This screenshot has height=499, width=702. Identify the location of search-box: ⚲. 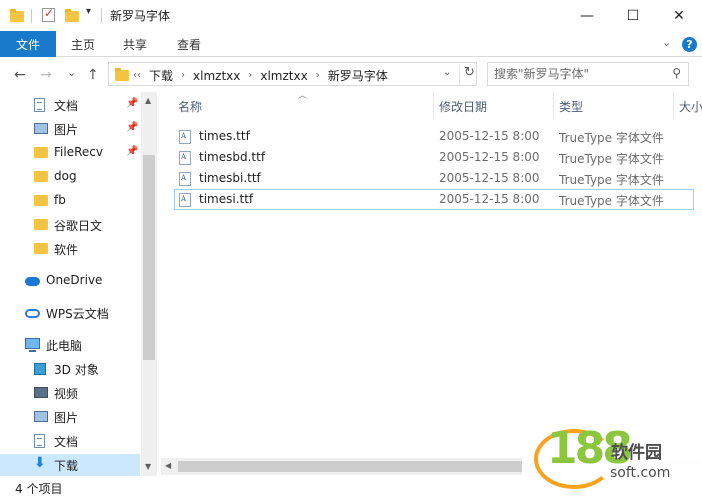
(588, 74).